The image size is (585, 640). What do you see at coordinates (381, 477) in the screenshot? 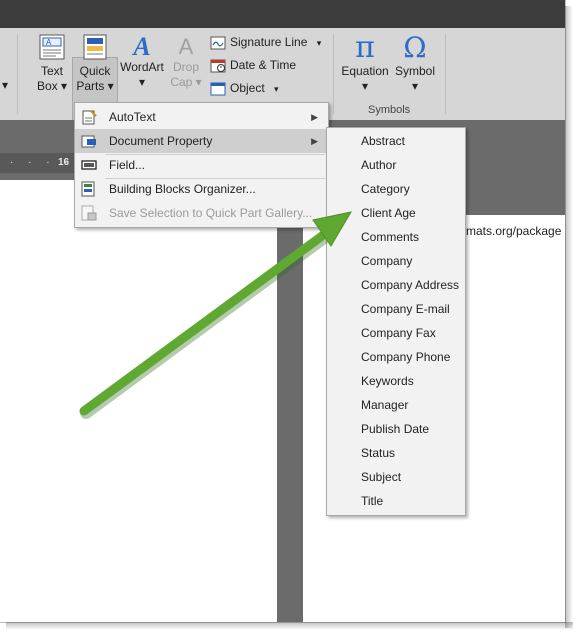
I see `property-label: Subject` at bounding box center [381, 477].